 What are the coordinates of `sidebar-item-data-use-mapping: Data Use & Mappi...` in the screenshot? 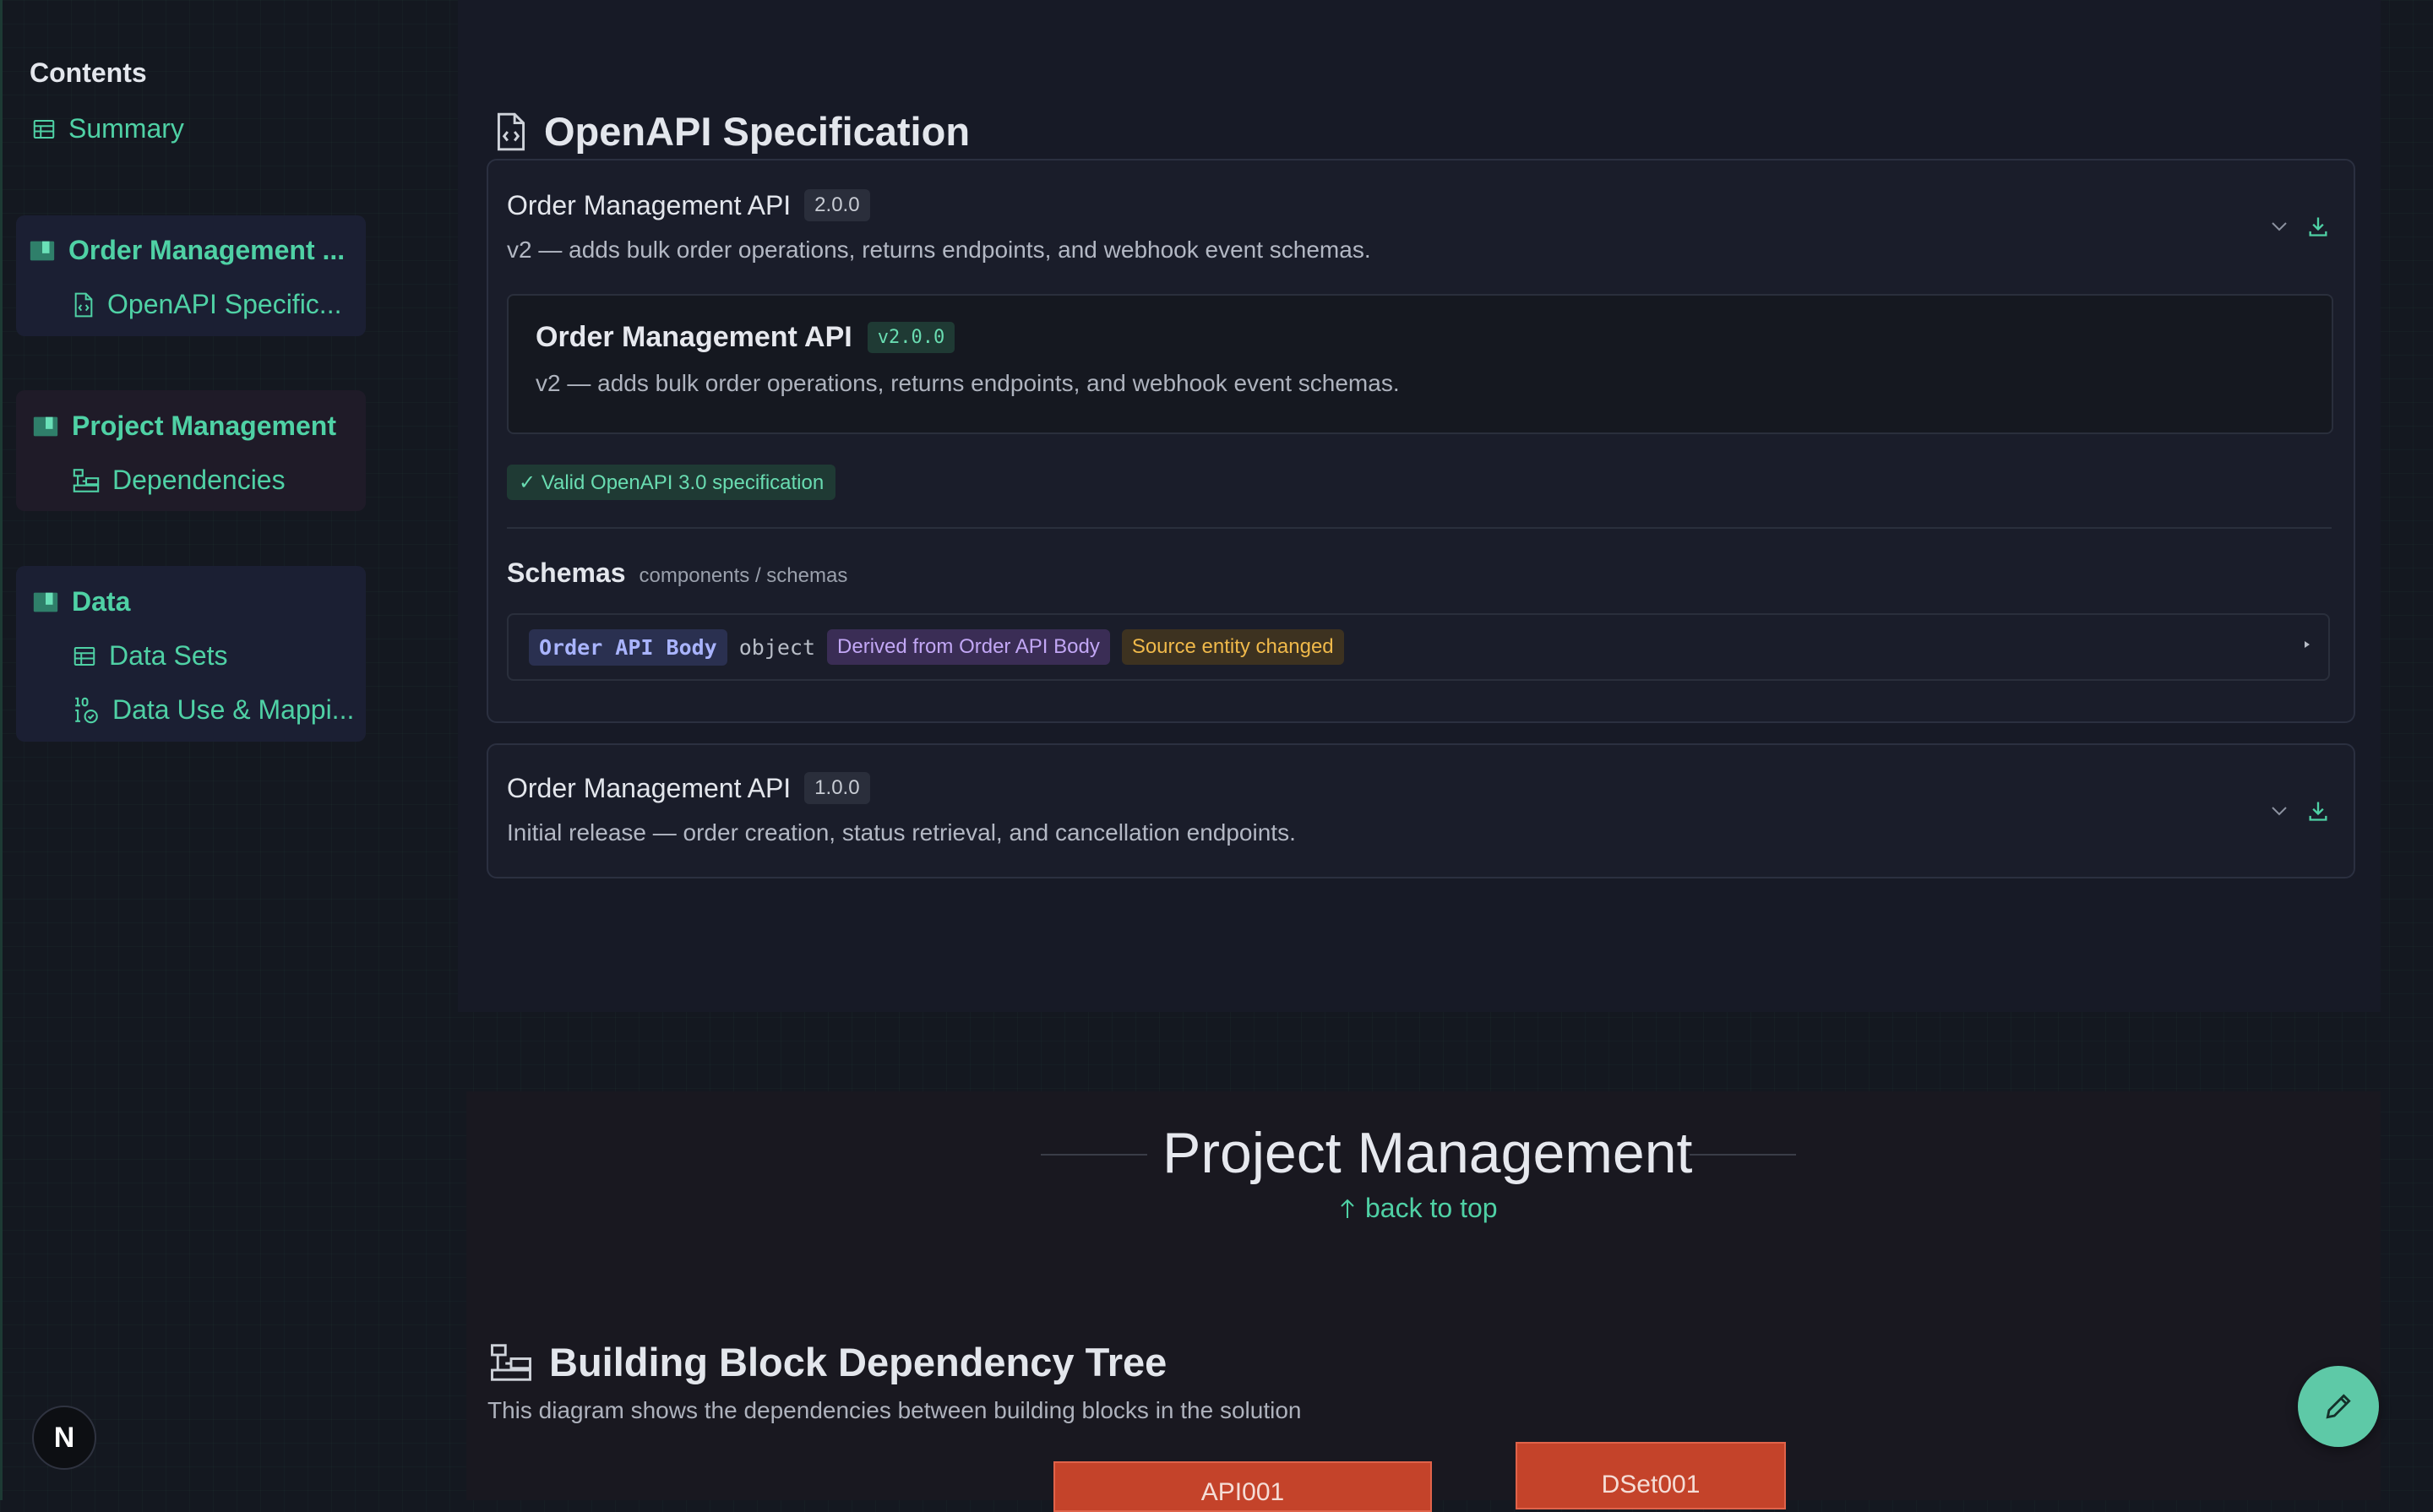 It's located at (213, 710).